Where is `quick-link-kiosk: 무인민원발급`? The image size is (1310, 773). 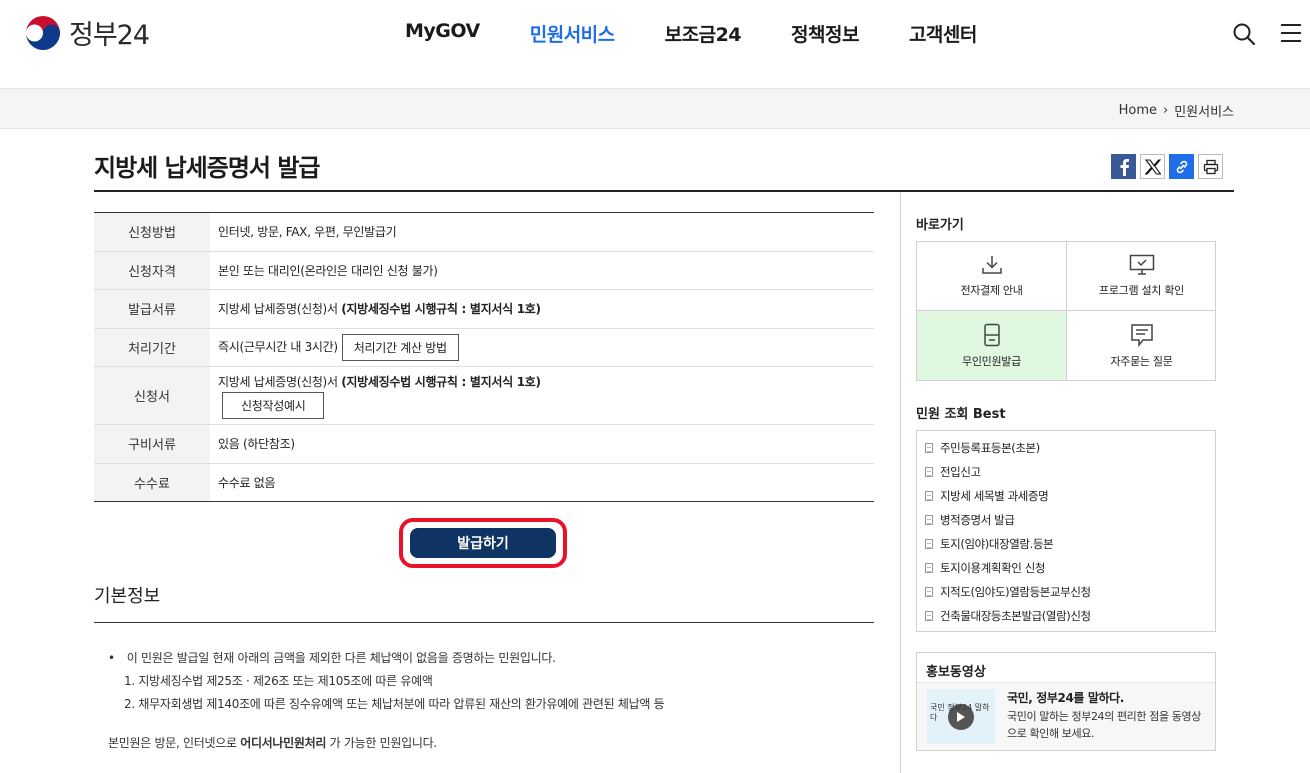 quick-link-kiosk: 무인민원발급 is located at coordinates (992, 345).